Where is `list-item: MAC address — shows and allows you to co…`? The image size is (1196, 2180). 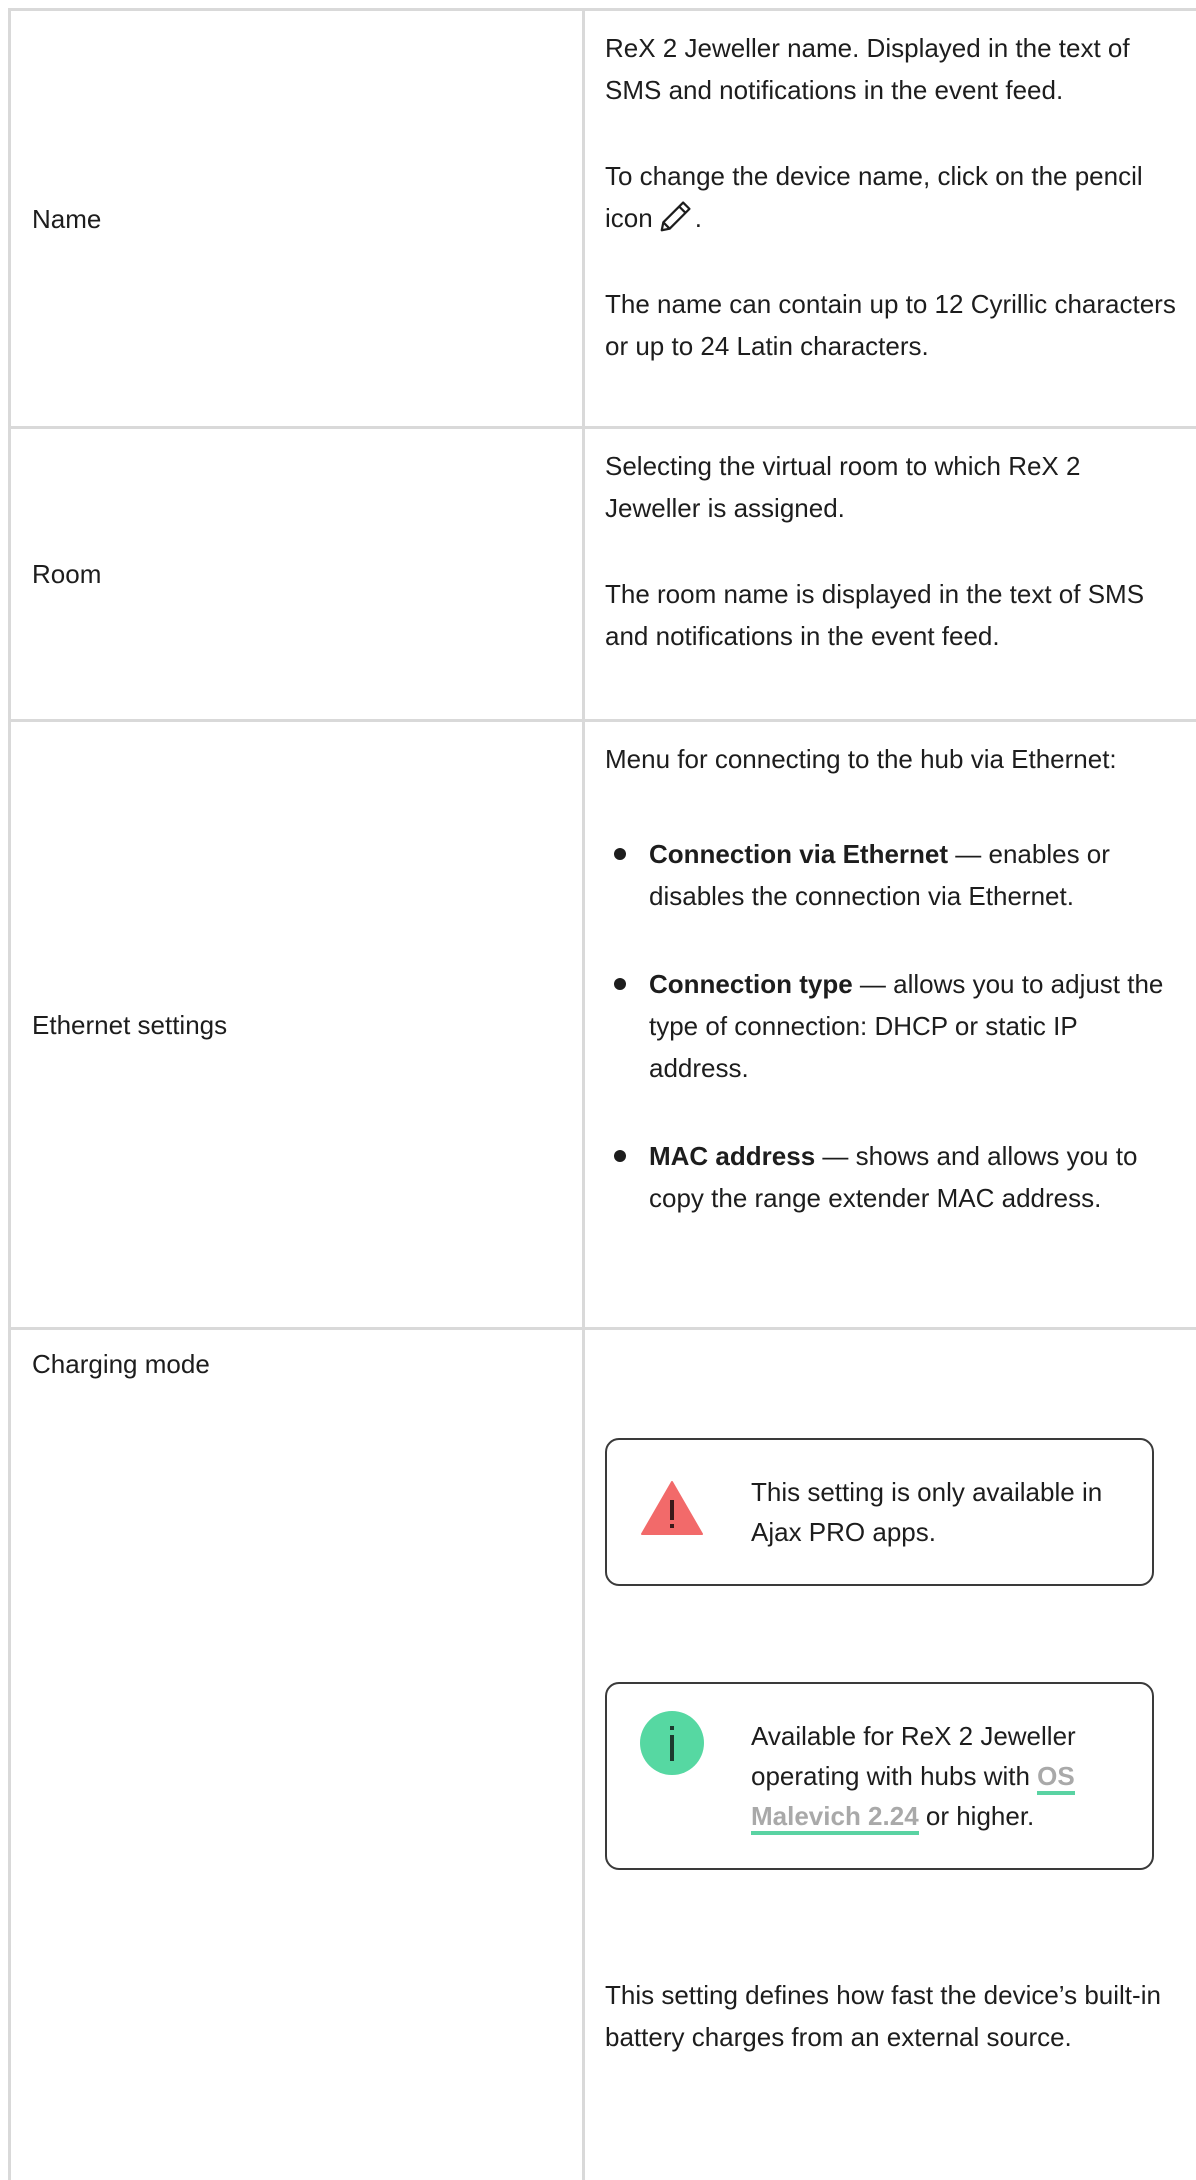
list-item: MAC address — shows and allows you to co… is located at coordinates (892, 1177).